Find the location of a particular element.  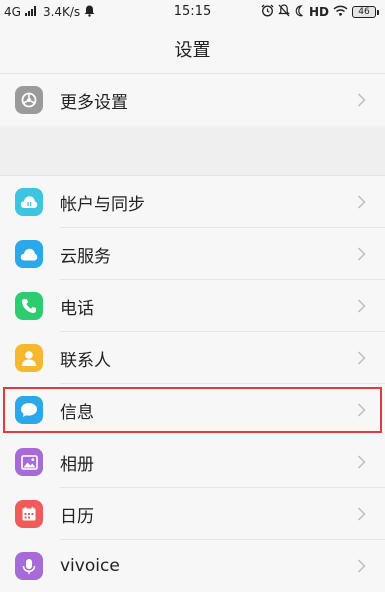

gear-icon is located at coordinates (29, 100).